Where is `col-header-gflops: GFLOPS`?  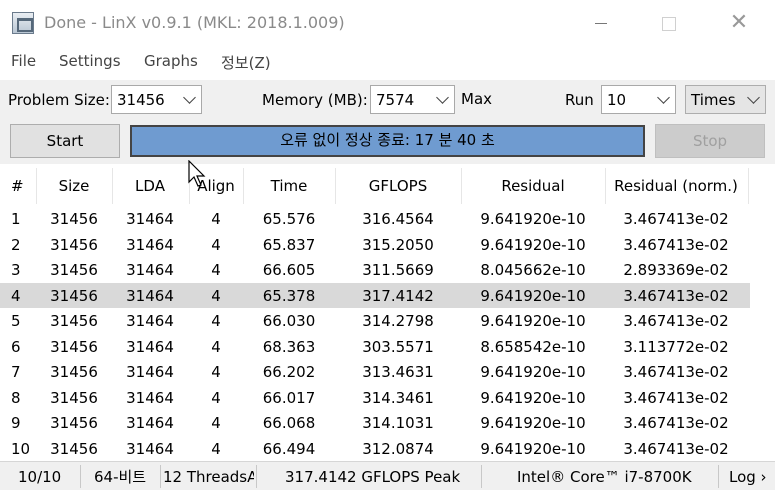
col-header-gflops: GFLOPS is located at coordinates (398, 186).